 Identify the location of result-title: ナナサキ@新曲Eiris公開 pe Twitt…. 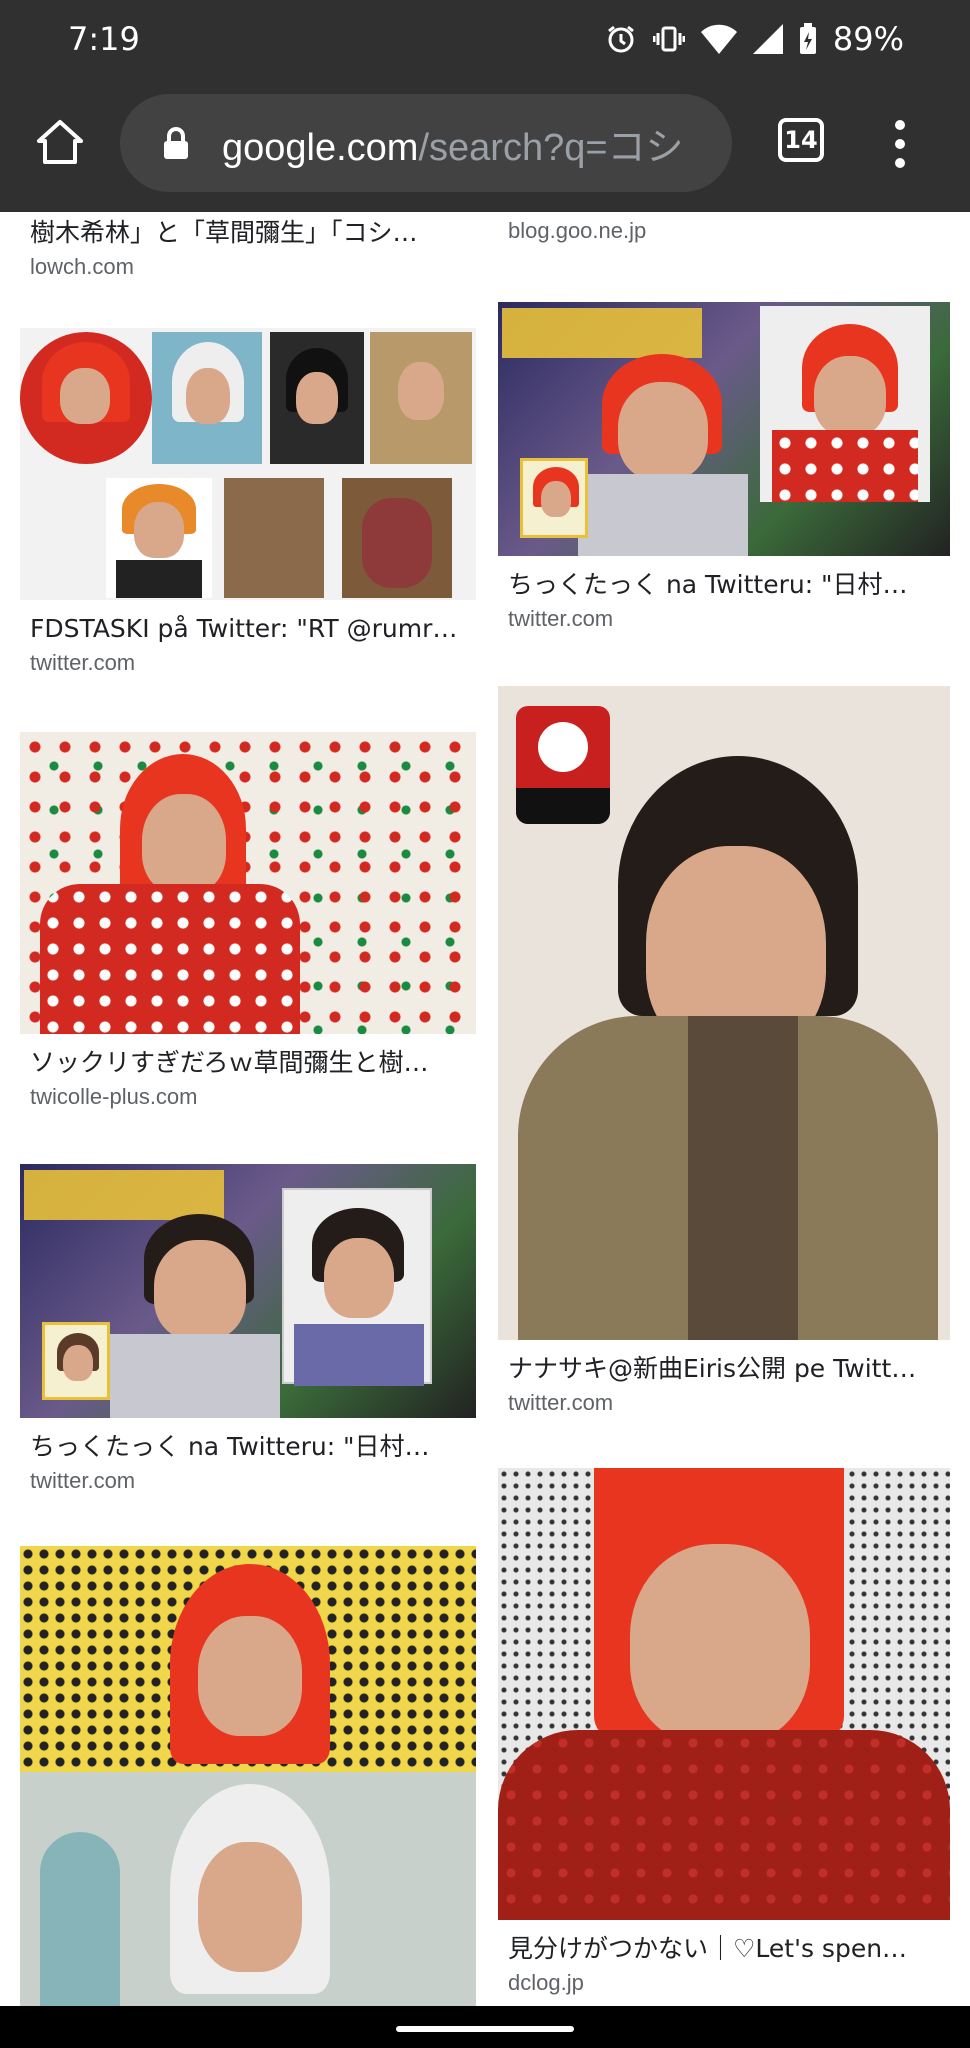
(712, 1368).